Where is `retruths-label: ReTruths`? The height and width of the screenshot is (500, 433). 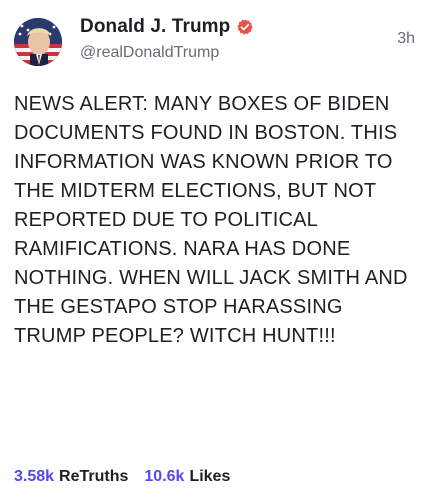
retruths-label: ReTruths is located at coordinates (94, 476).